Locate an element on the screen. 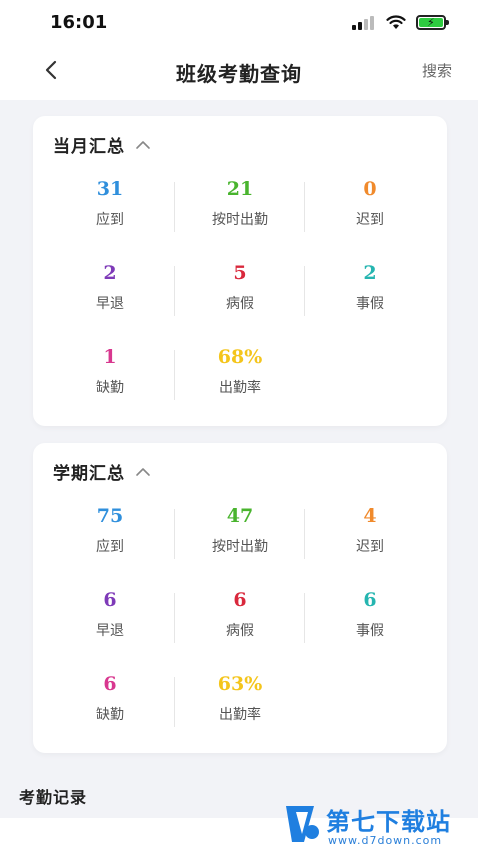 This screenshot has width=478, height=850. stat-value: 4 is located at coordinates (370, 516).